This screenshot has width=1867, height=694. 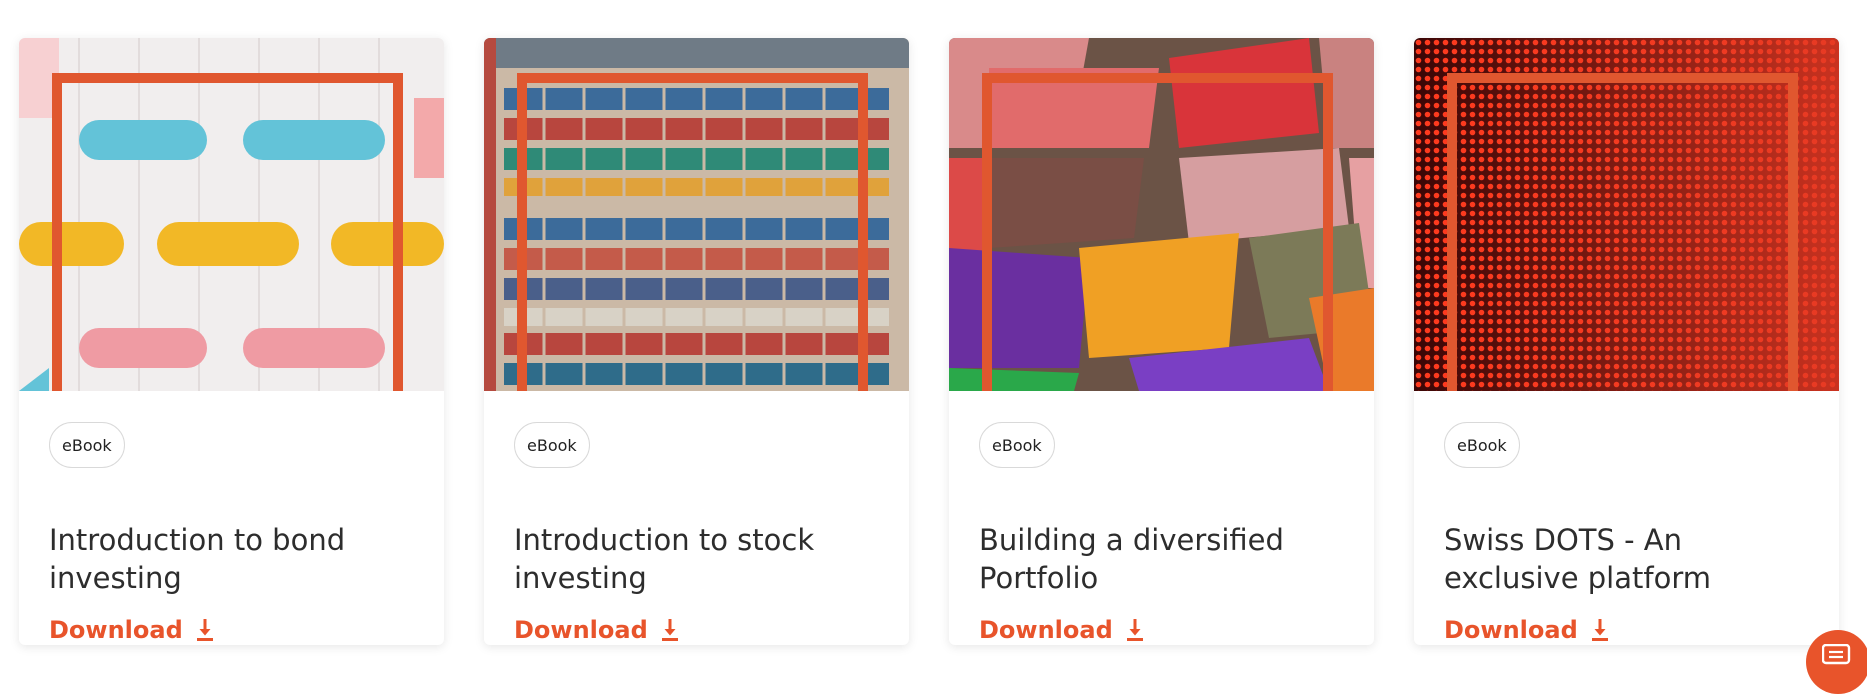 What do you see at coordinates (1626, 214) in the screenshot?
I see `card-image-led-dots` at bounding box center [1626, 214].